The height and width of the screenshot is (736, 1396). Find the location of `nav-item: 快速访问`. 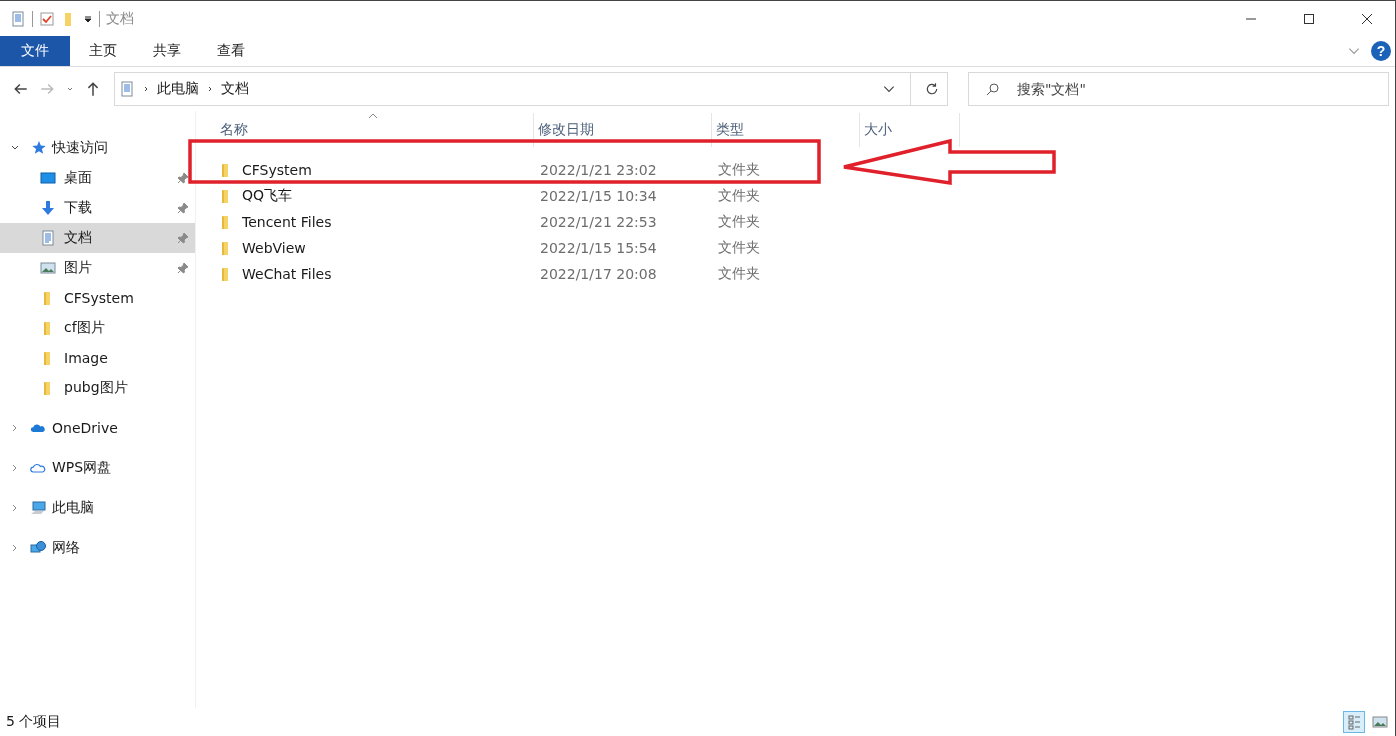

nav-item: 快速访问 is located at coordinates (97, 148).